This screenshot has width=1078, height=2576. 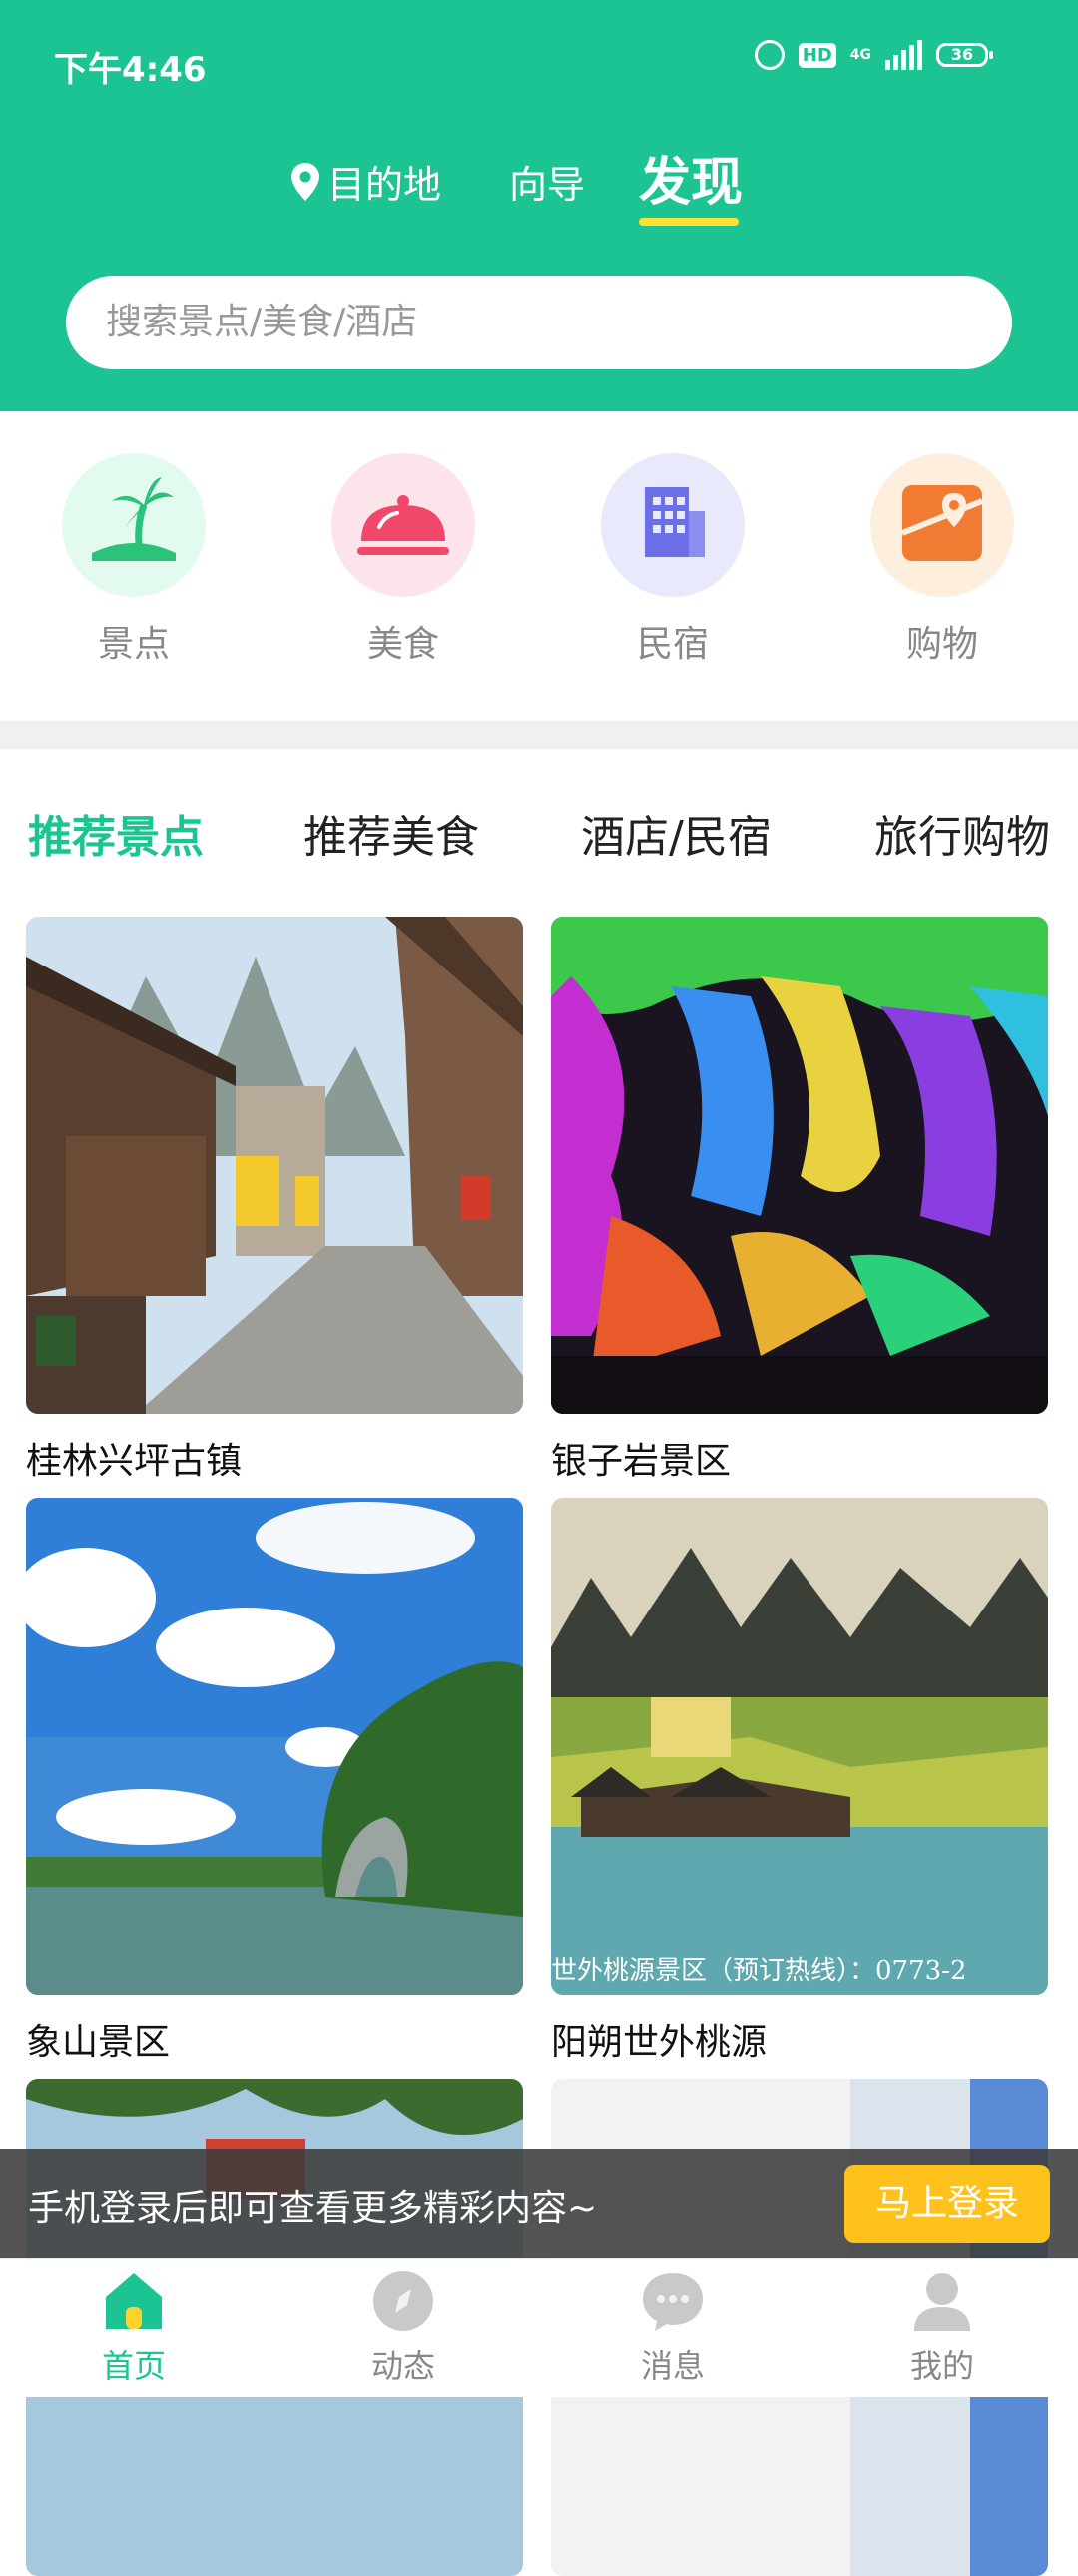 What do you see at coordinates (134, 2301) in the screenshot?
I see `home-icon` at bounding box center [134, 2301].